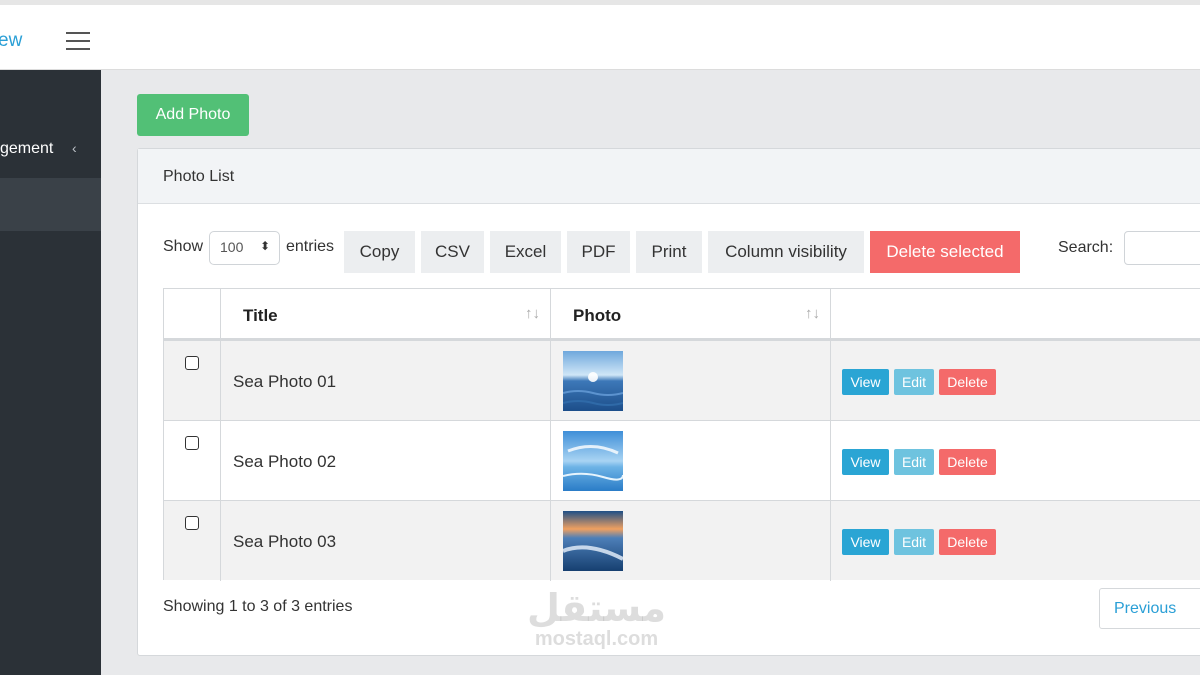 The image size is (1200, 675). What do you see at coordinates (183, 246) in the screenshot?
I see `show-label: Show` at bounding box center [183, 246].